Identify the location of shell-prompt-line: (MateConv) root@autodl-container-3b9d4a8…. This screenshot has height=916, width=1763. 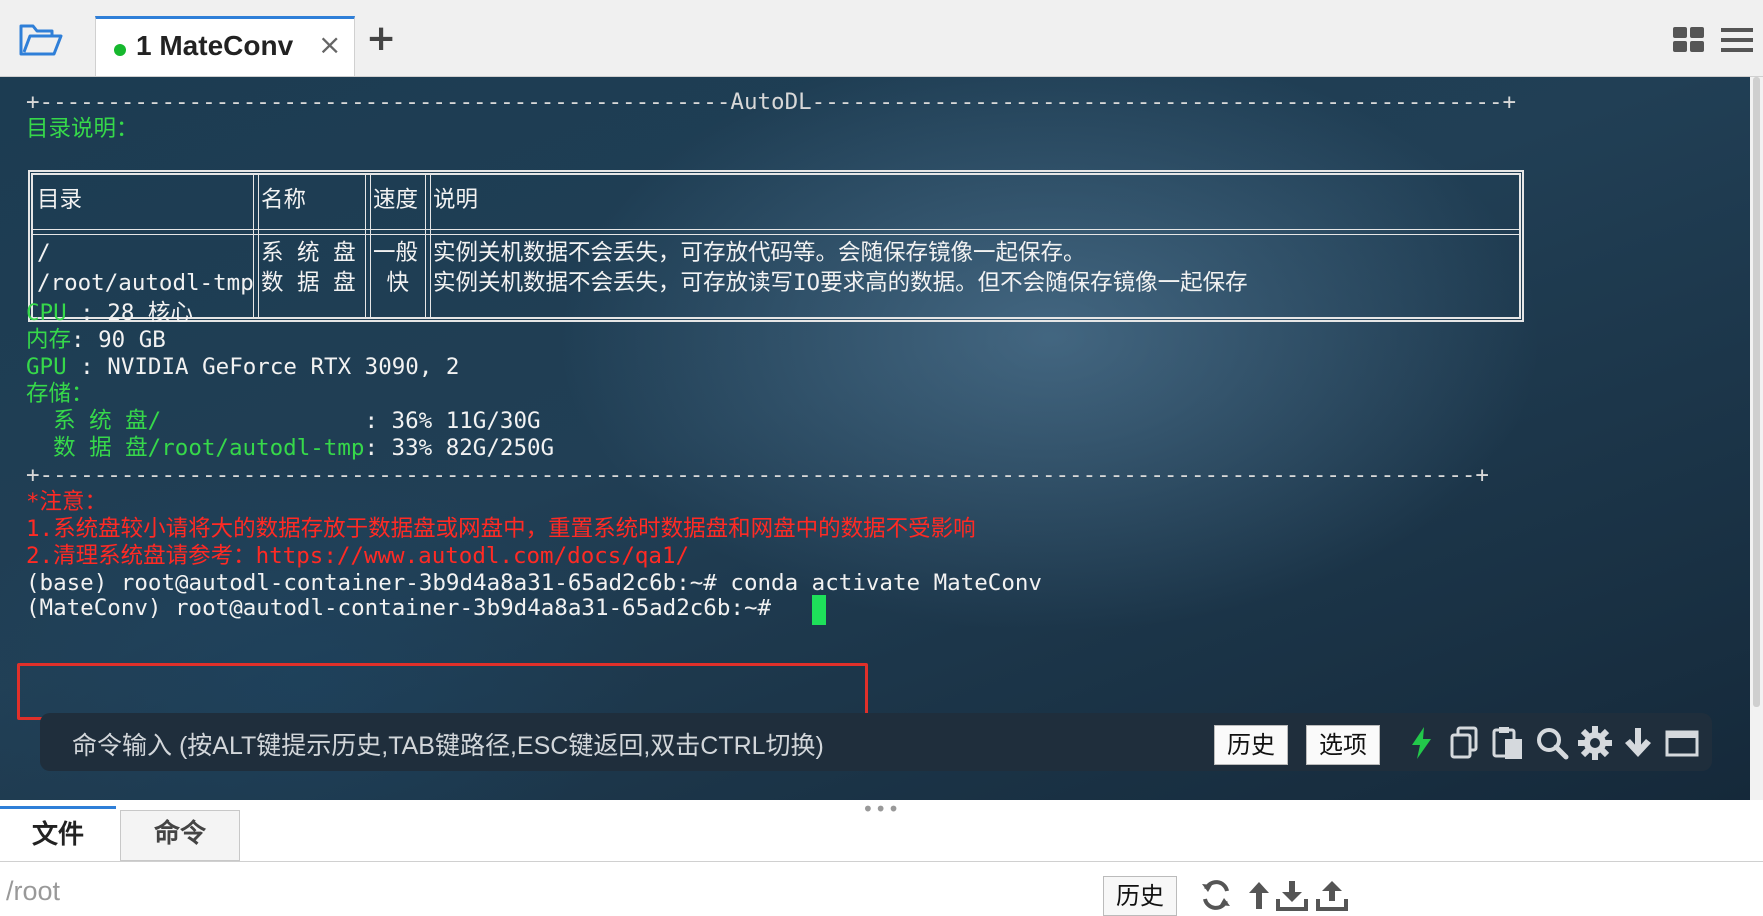
(405, 608).